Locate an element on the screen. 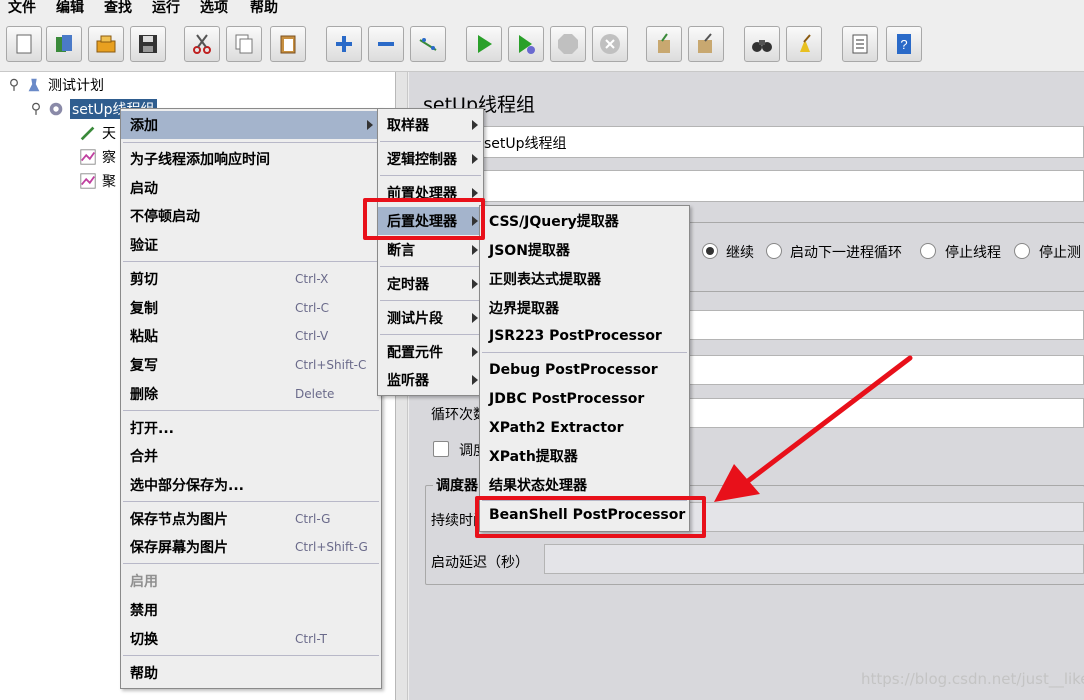  menu-item-help: 帮助 is located at coordinates (251, 673).